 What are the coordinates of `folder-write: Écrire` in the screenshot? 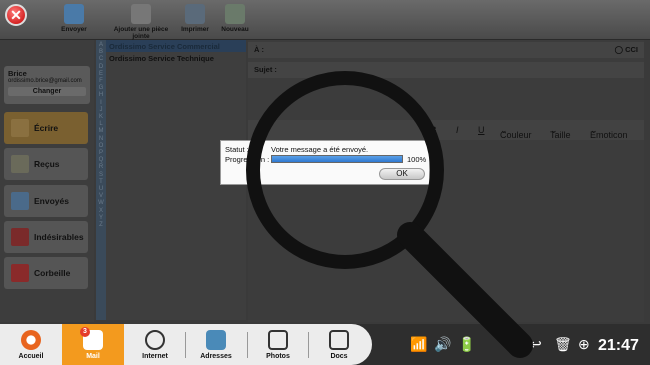 It's located at (46, 128).